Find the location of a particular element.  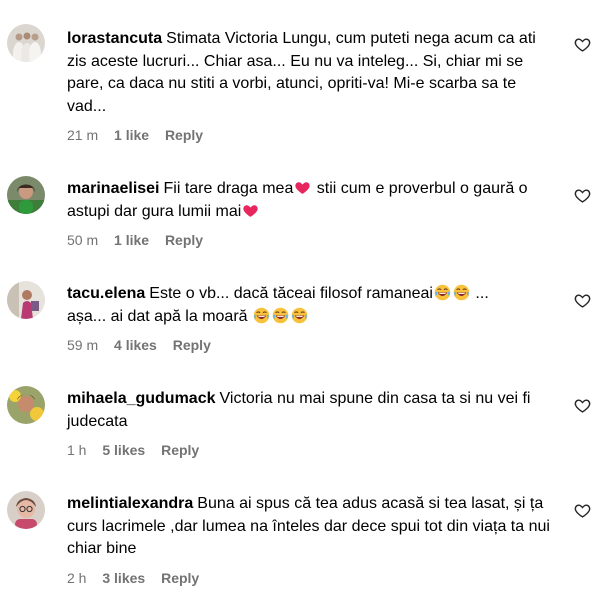

comment-time: 59 m is located at coordinates (83, 345).